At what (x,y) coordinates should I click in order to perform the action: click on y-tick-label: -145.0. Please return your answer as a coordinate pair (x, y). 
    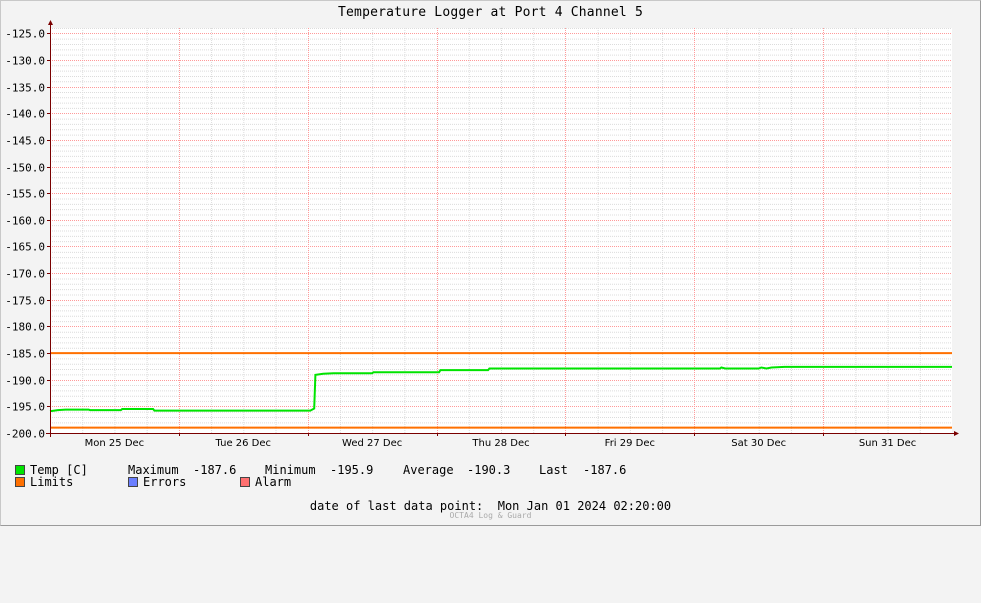
    Looking at the image, I should click on (25, 141).